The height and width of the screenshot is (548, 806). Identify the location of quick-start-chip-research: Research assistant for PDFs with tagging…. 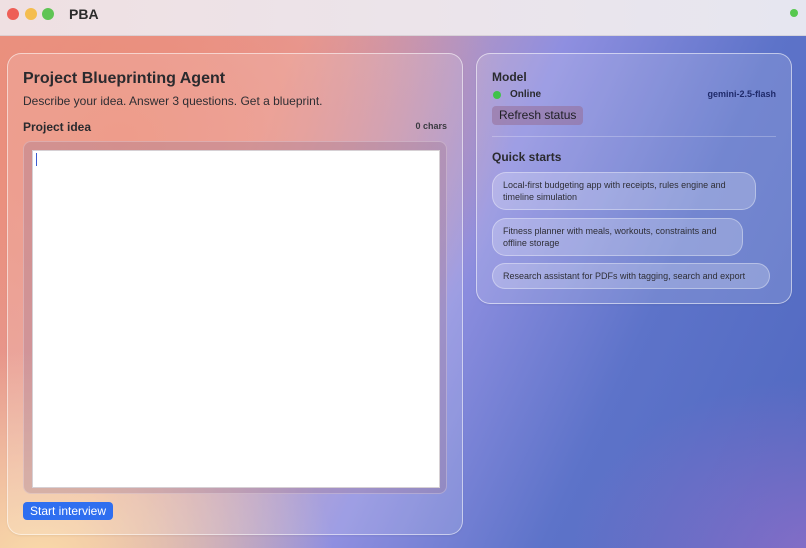
(631, 276).